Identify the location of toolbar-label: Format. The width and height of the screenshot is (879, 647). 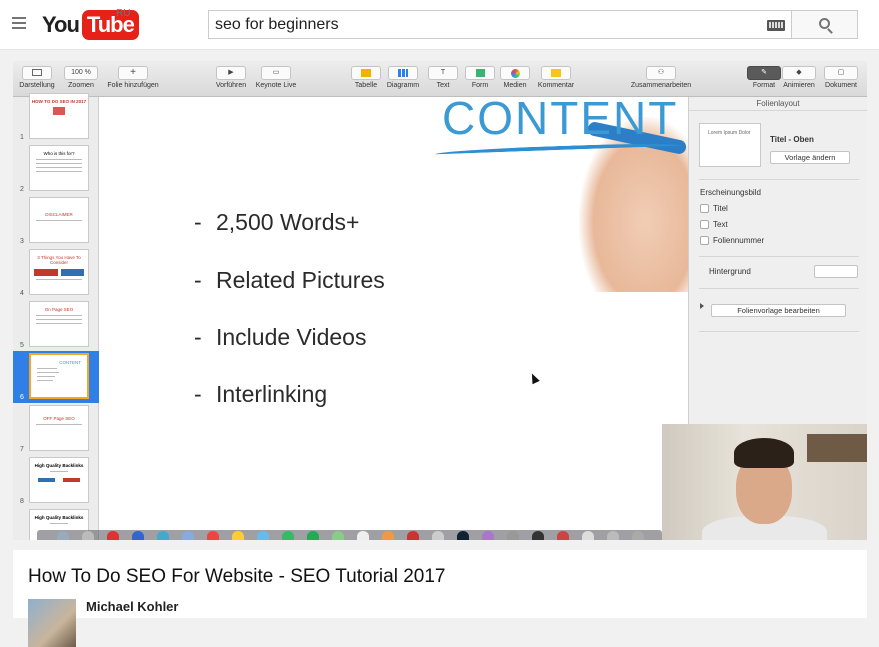
(764, 85).